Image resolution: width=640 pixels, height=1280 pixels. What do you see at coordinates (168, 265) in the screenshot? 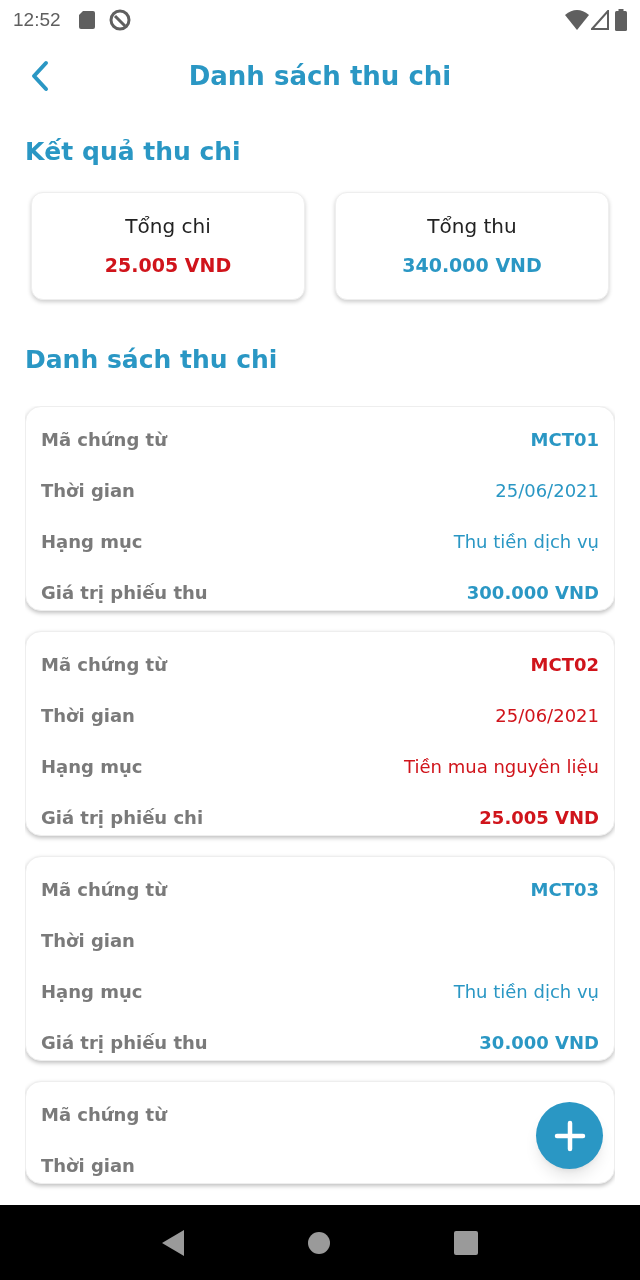
I see `summary-value: 25.005 VND` at bounding box center [168, 265].